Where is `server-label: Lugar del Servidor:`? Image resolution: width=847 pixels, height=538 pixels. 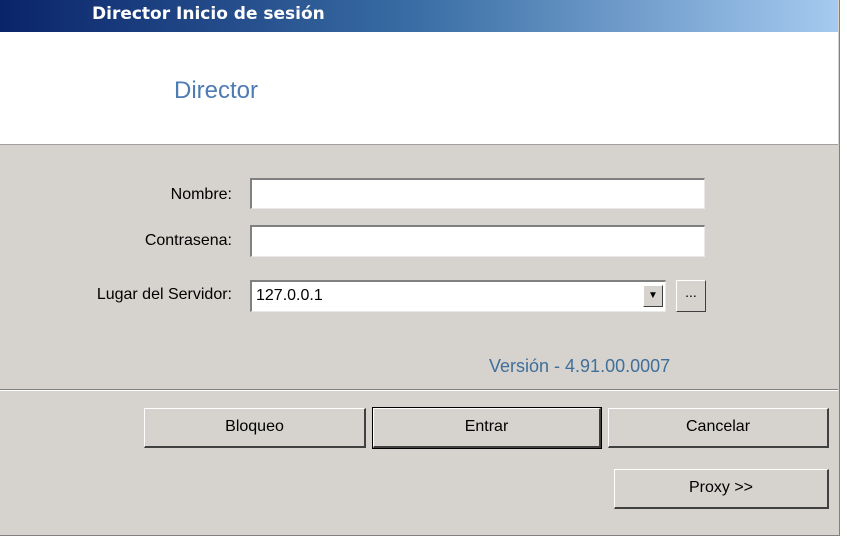 server-label: Lugar del Servidor: is located at coordinates (164, 294).